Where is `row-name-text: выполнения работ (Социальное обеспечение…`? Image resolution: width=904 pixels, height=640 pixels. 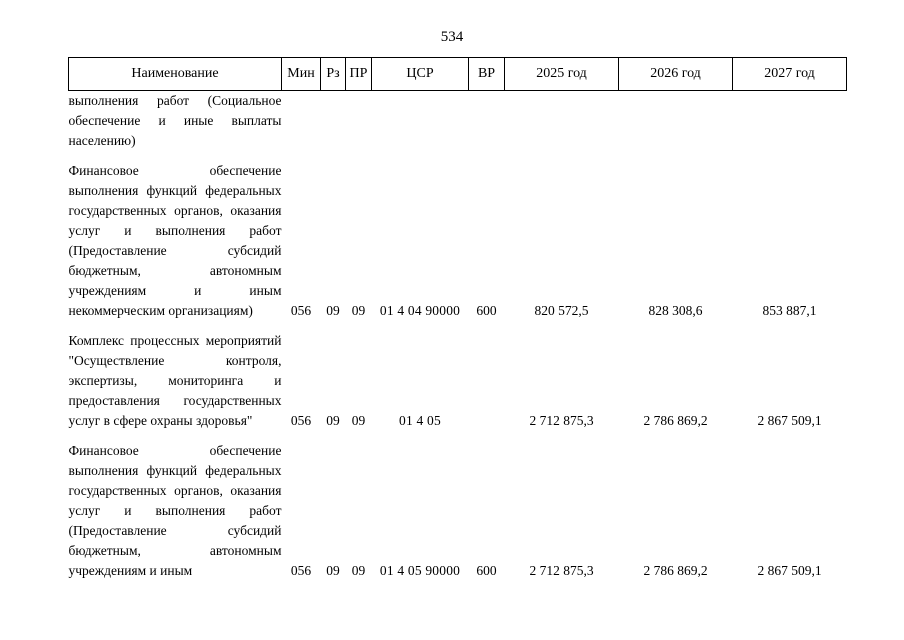 row-name-text: выполнения работ (Социальное обеспечение… is located at coordinates (175, 120).